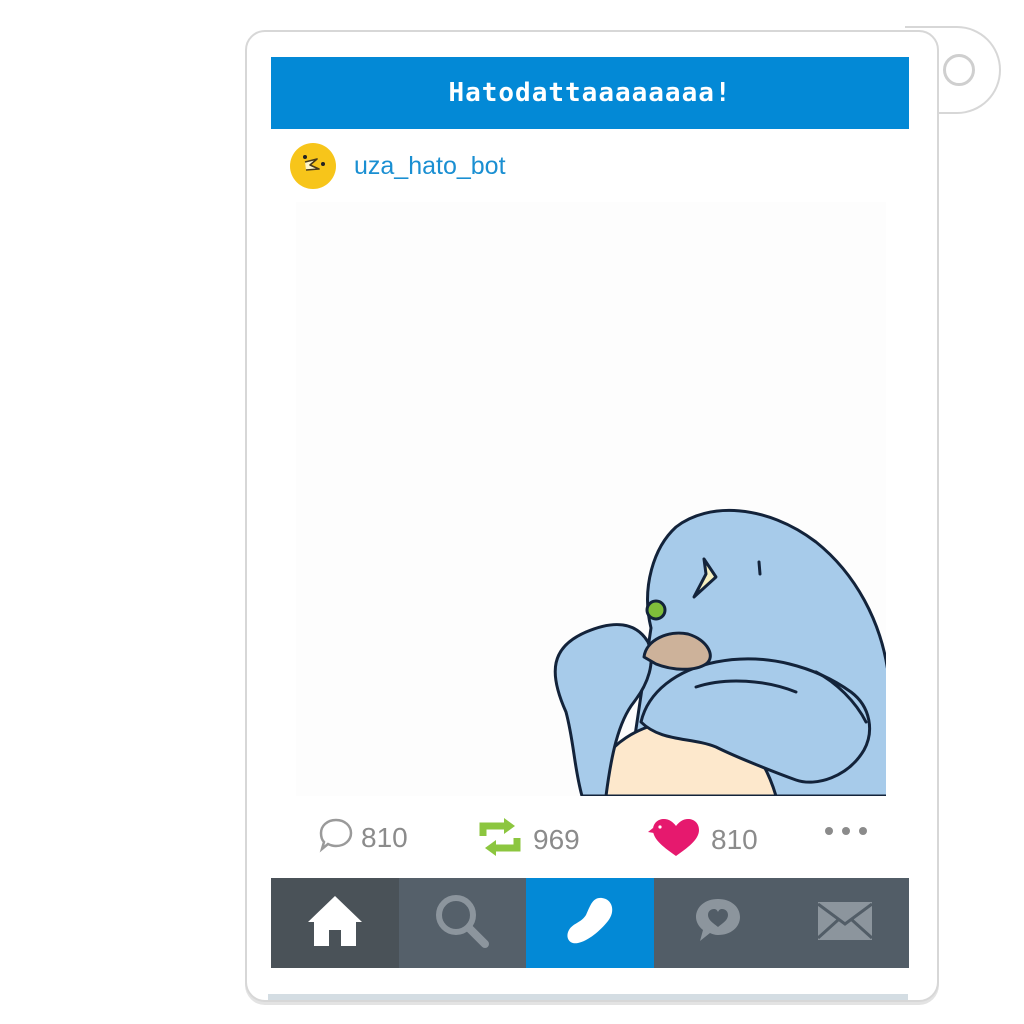 The image size is (1024, 1024). Describe the element at coordinates (556, 839) in the screenshot. I see `repost-count: 969` at that location.